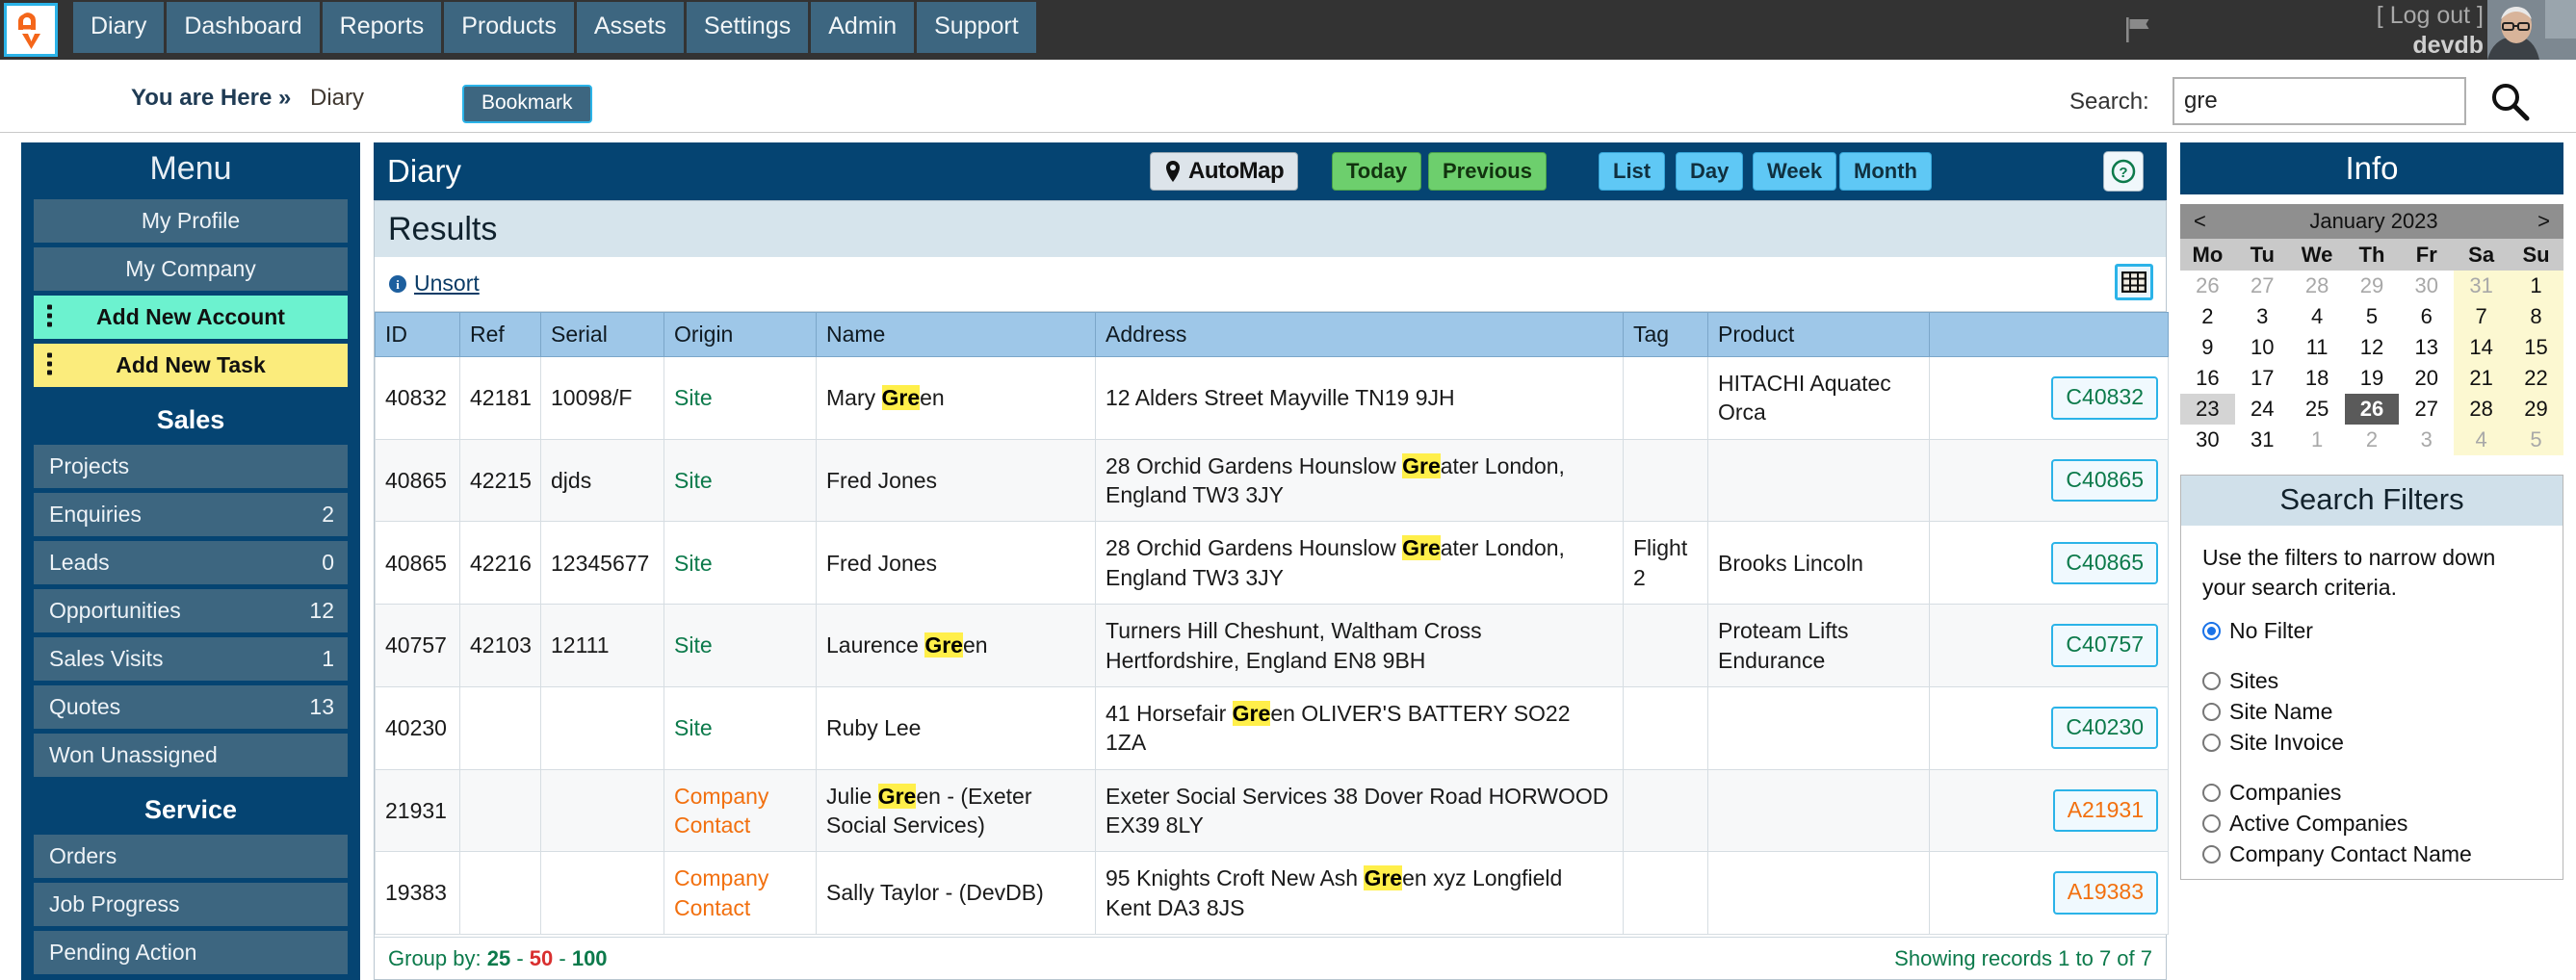  Describe the element at coordinates (191, 466) in the screenshot. I see `sidebar-item-projects: Projects` at that location.